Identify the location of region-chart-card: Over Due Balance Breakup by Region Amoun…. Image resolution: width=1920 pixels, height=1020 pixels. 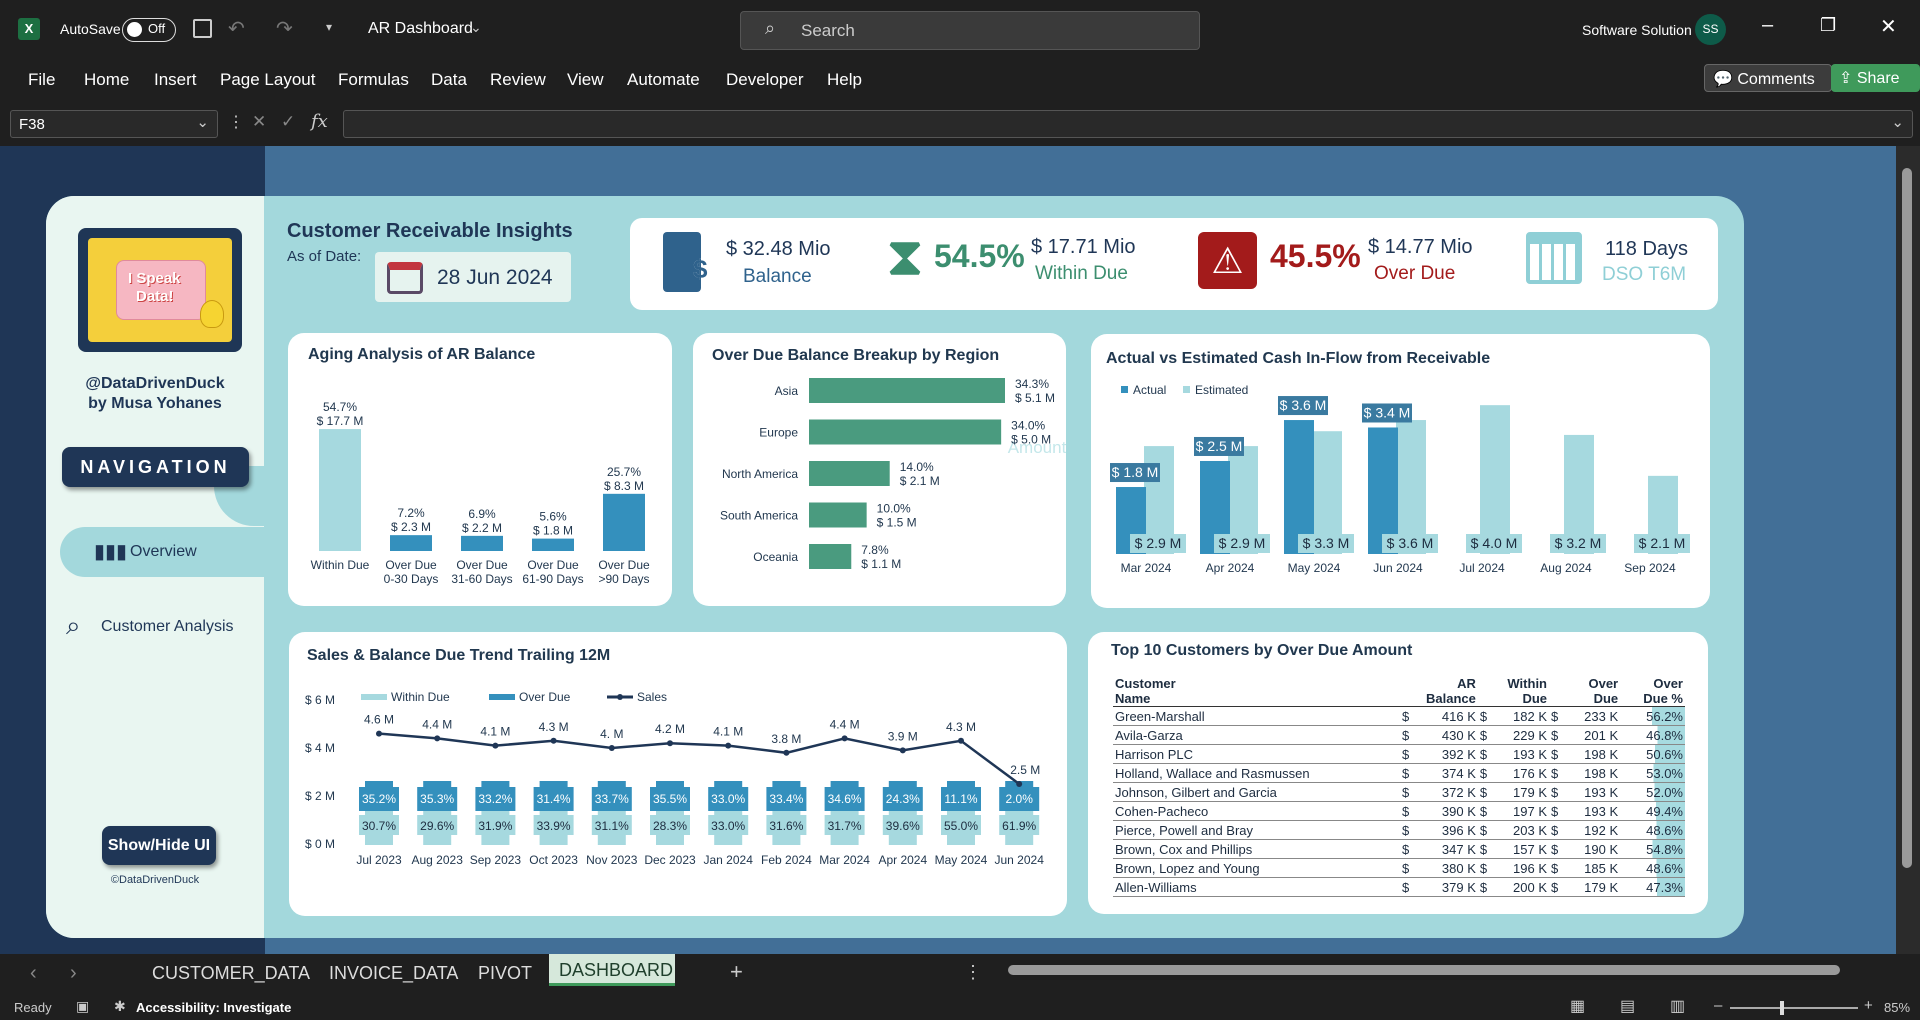
(879, 469).